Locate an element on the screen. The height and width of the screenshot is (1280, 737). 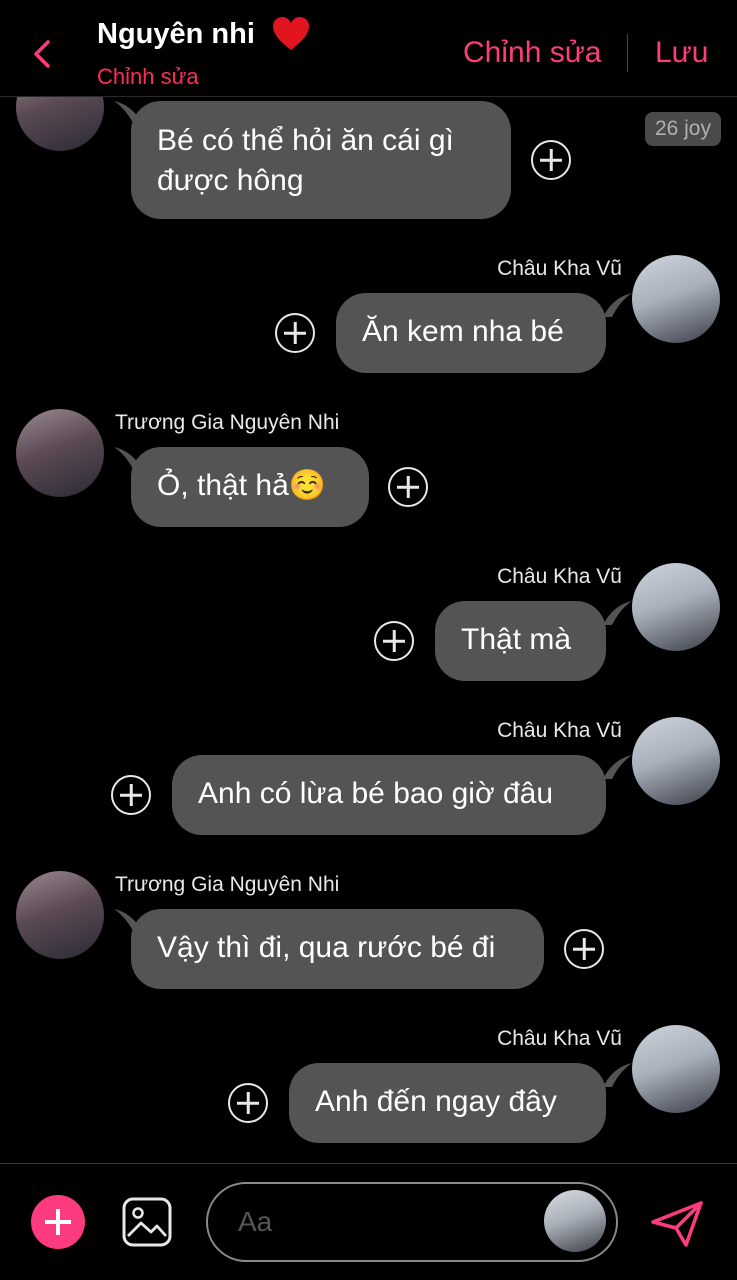
plus-icon is located at coordinates (58, 1222).